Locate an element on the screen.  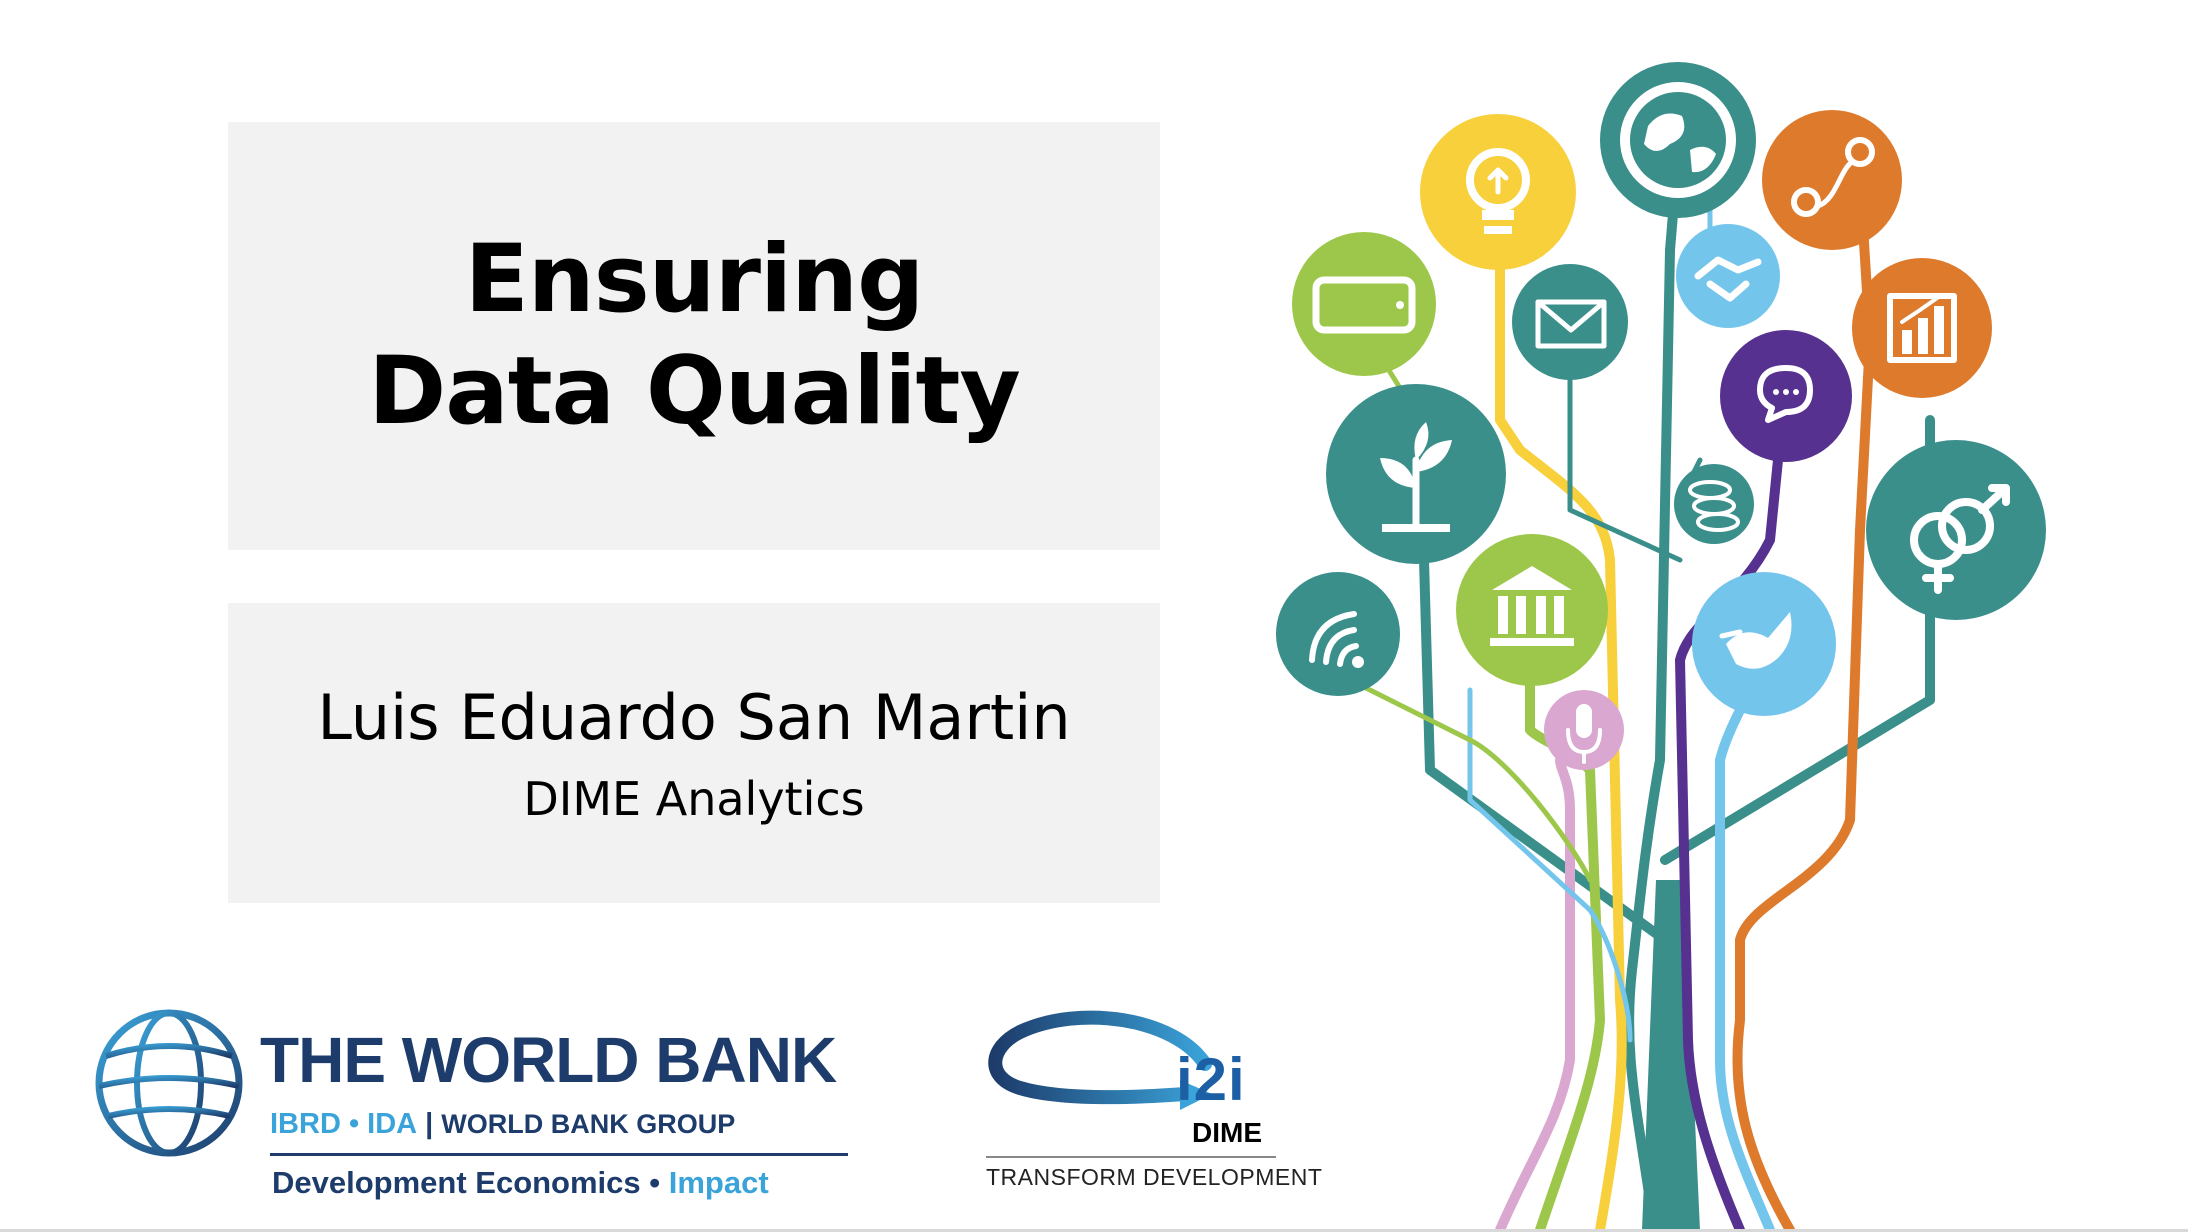
map-route-icon is located at coordinates (1832, 180).